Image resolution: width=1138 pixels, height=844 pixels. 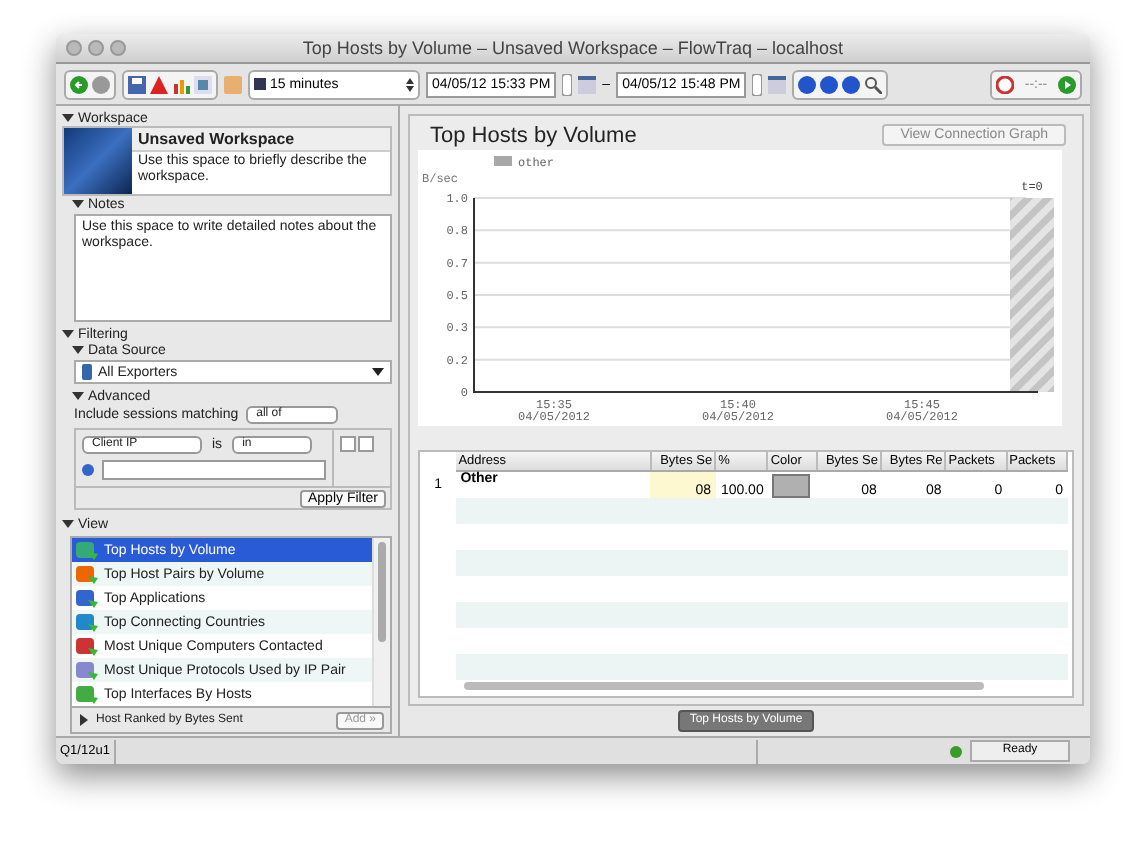 I want to click on save-icon, so click(x=137, y=84).